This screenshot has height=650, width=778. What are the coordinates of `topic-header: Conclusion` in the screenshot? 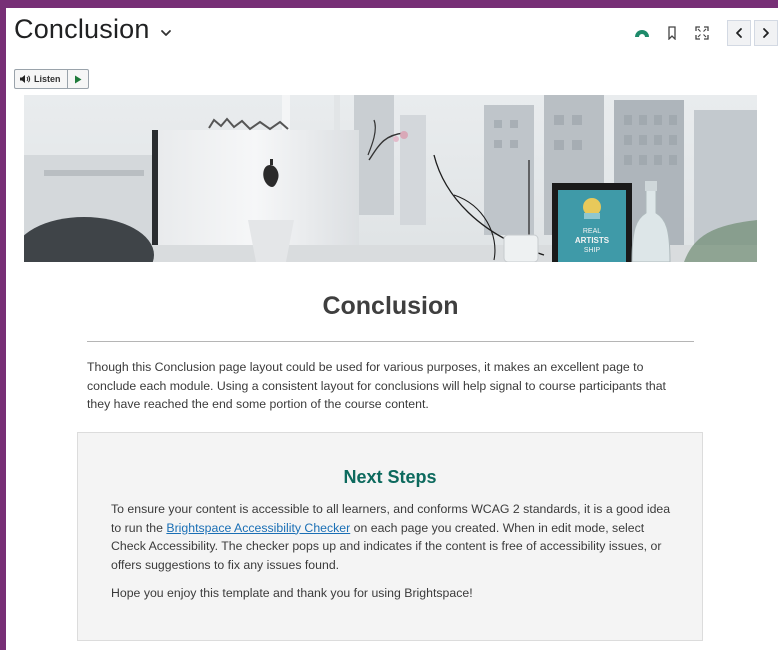 It's located at (396, 34).